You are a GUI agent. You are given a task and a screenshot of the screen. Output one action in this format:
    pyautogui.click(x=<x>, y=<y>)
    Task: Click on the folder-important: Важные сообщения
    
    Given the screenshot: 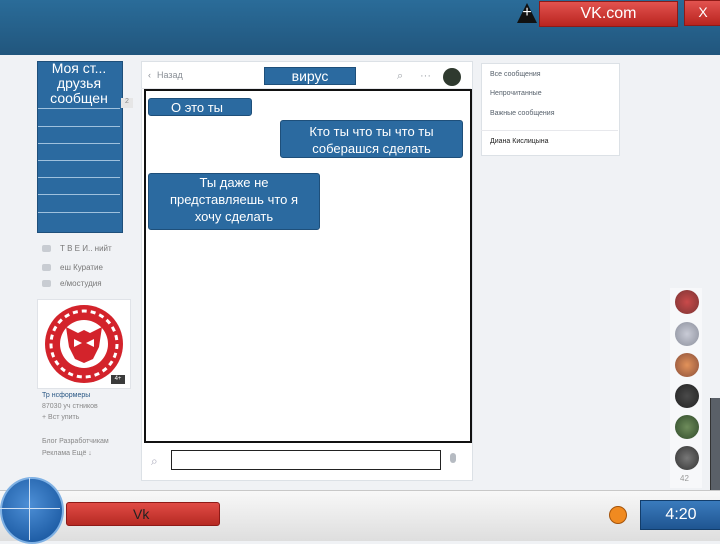 What is the action you would take?
    pyautogui.click(x=522, y=113)
    